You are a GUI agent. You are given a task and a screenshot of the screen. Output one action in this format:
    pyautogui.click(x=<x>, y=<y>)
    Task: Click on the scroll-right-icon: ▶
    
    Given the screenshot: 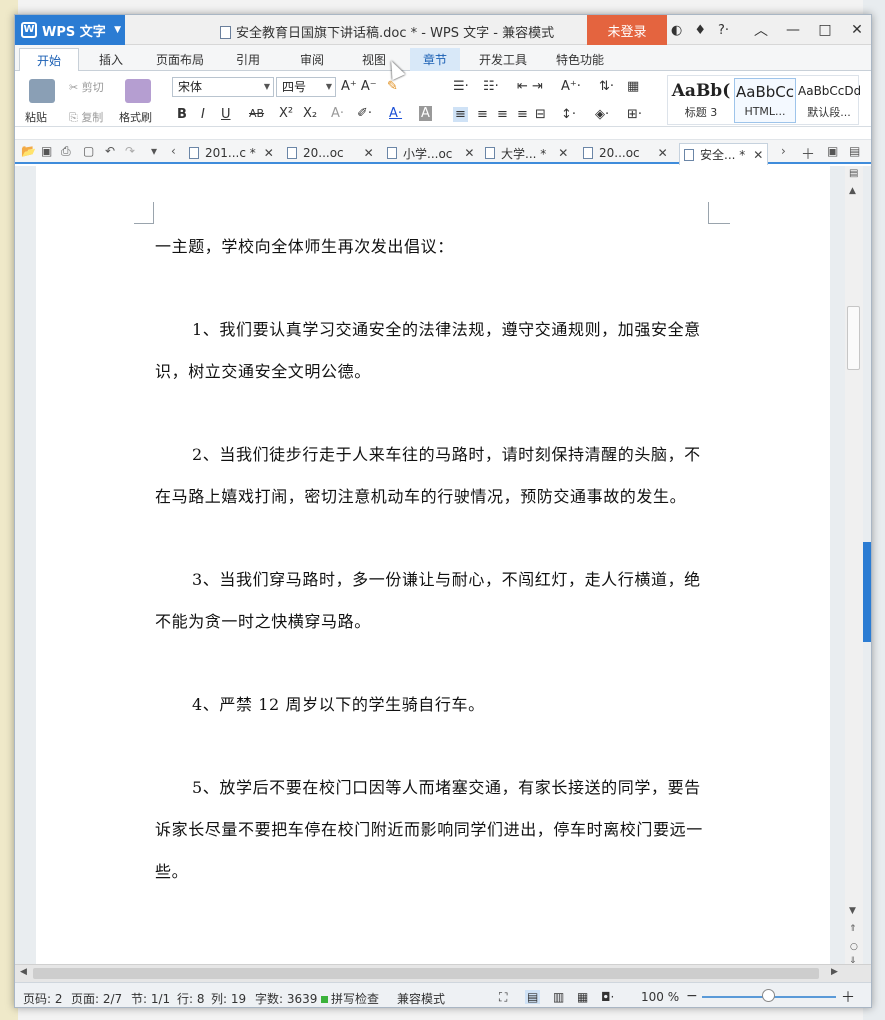 What is the action you would take?
    pyautogui.click(x=834, y=972)
    